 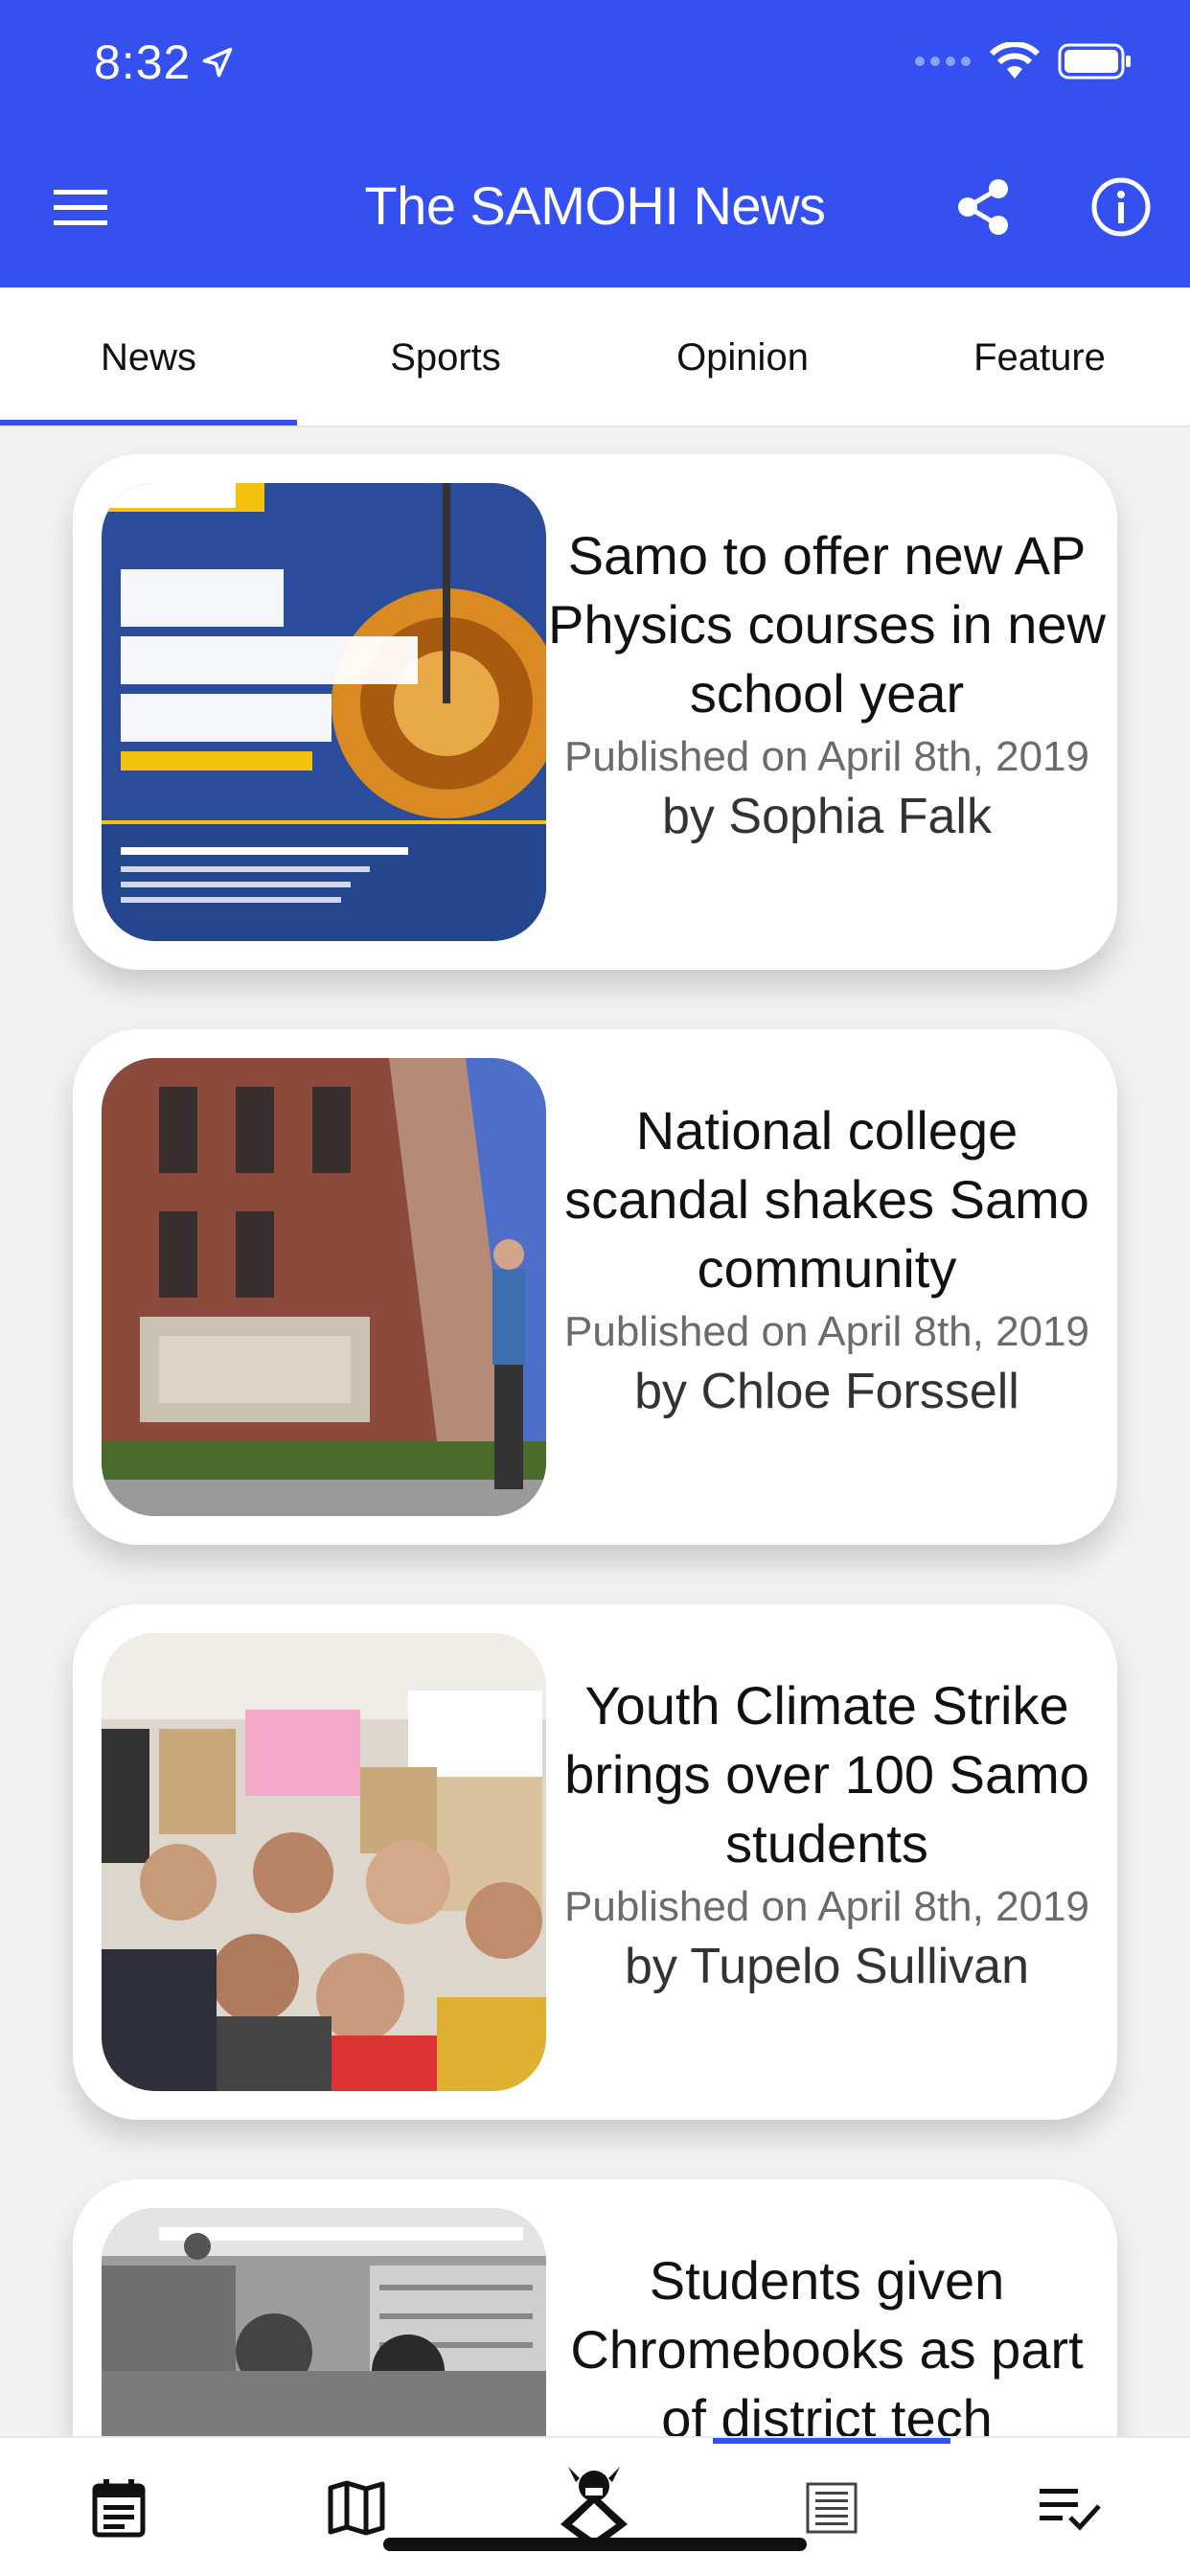 What do you see at coordinates (826, 1391) in the screenshot?
I see `article-byline: by Chloe Forssell` at bounding box center [826, 1391].